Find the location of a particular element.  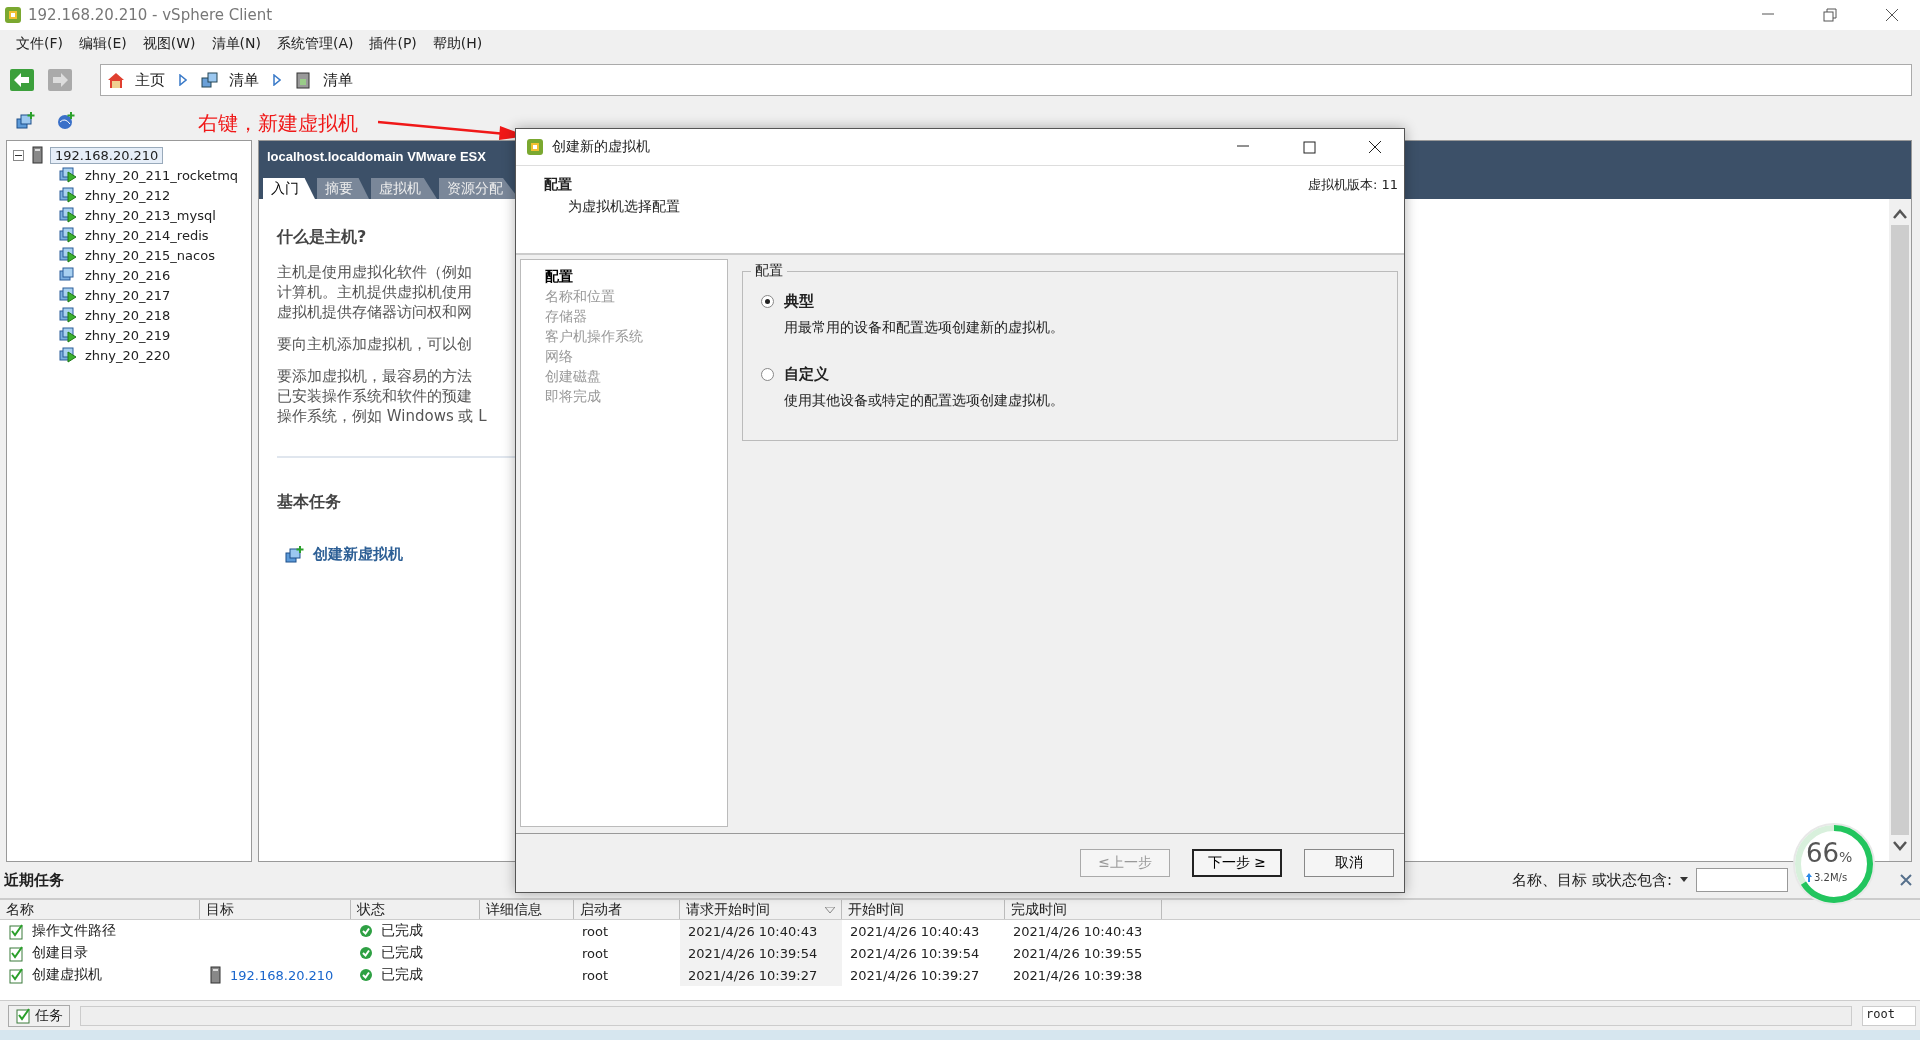

paragraph-line: 虚拟机提供存储器访问权和网 is located at coordinates (375, 312).